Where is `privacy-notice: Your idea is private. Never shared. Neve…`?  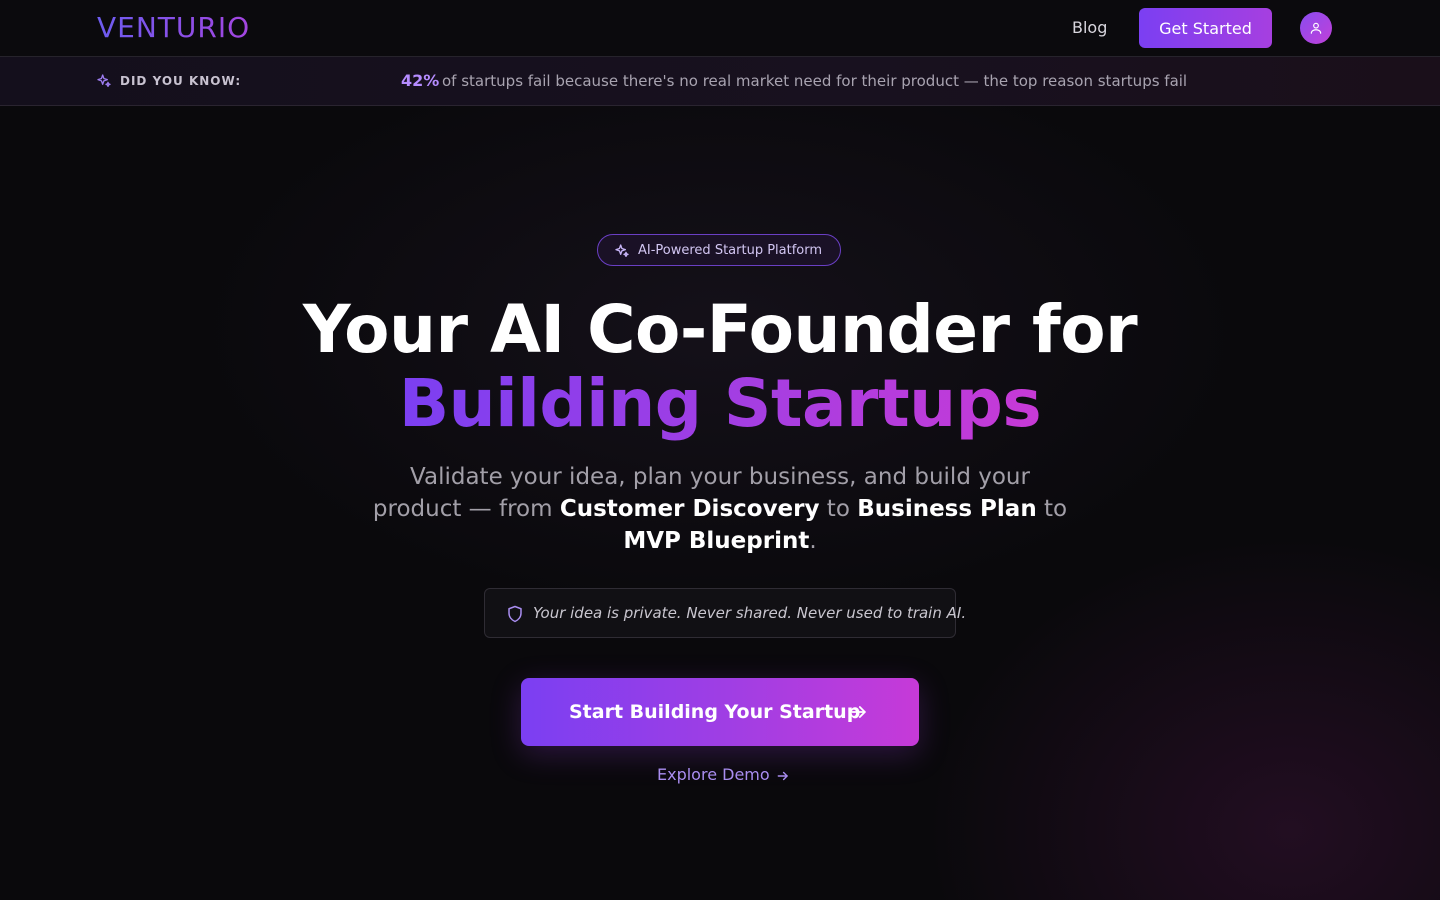 privacy-notice: Your idea is private. Never shared. Neve… is located at coordinates (725, 613).